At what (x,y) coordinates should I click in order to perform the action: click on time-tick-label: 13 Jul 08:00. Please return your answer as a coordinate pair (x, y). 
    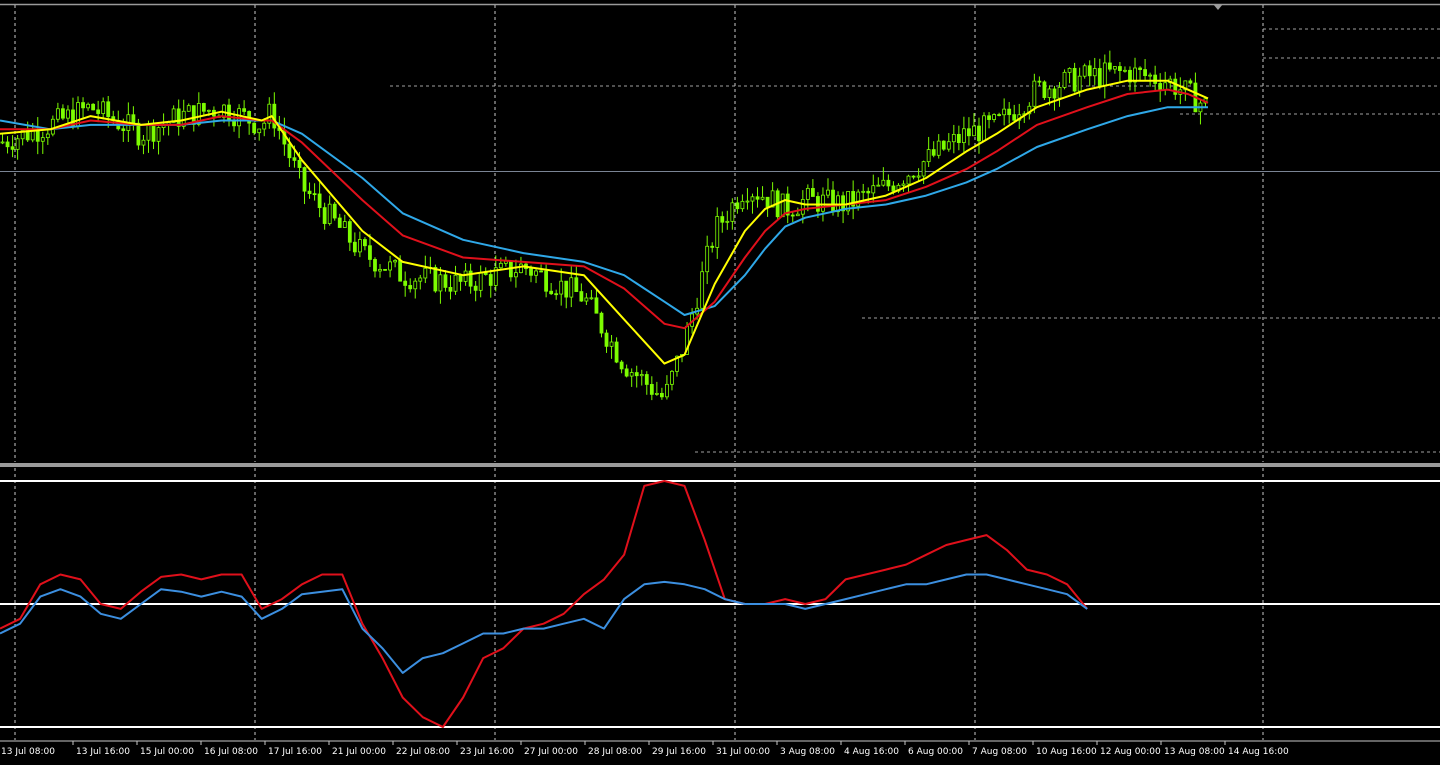
    Looking at the image, I should click on (28, 752).